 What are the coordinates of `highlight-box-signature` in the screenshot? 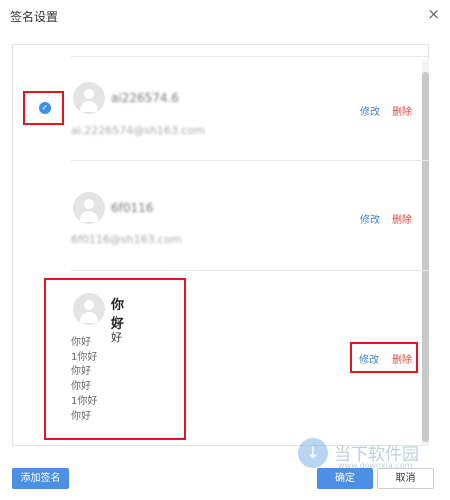 It's located at (115, 359).